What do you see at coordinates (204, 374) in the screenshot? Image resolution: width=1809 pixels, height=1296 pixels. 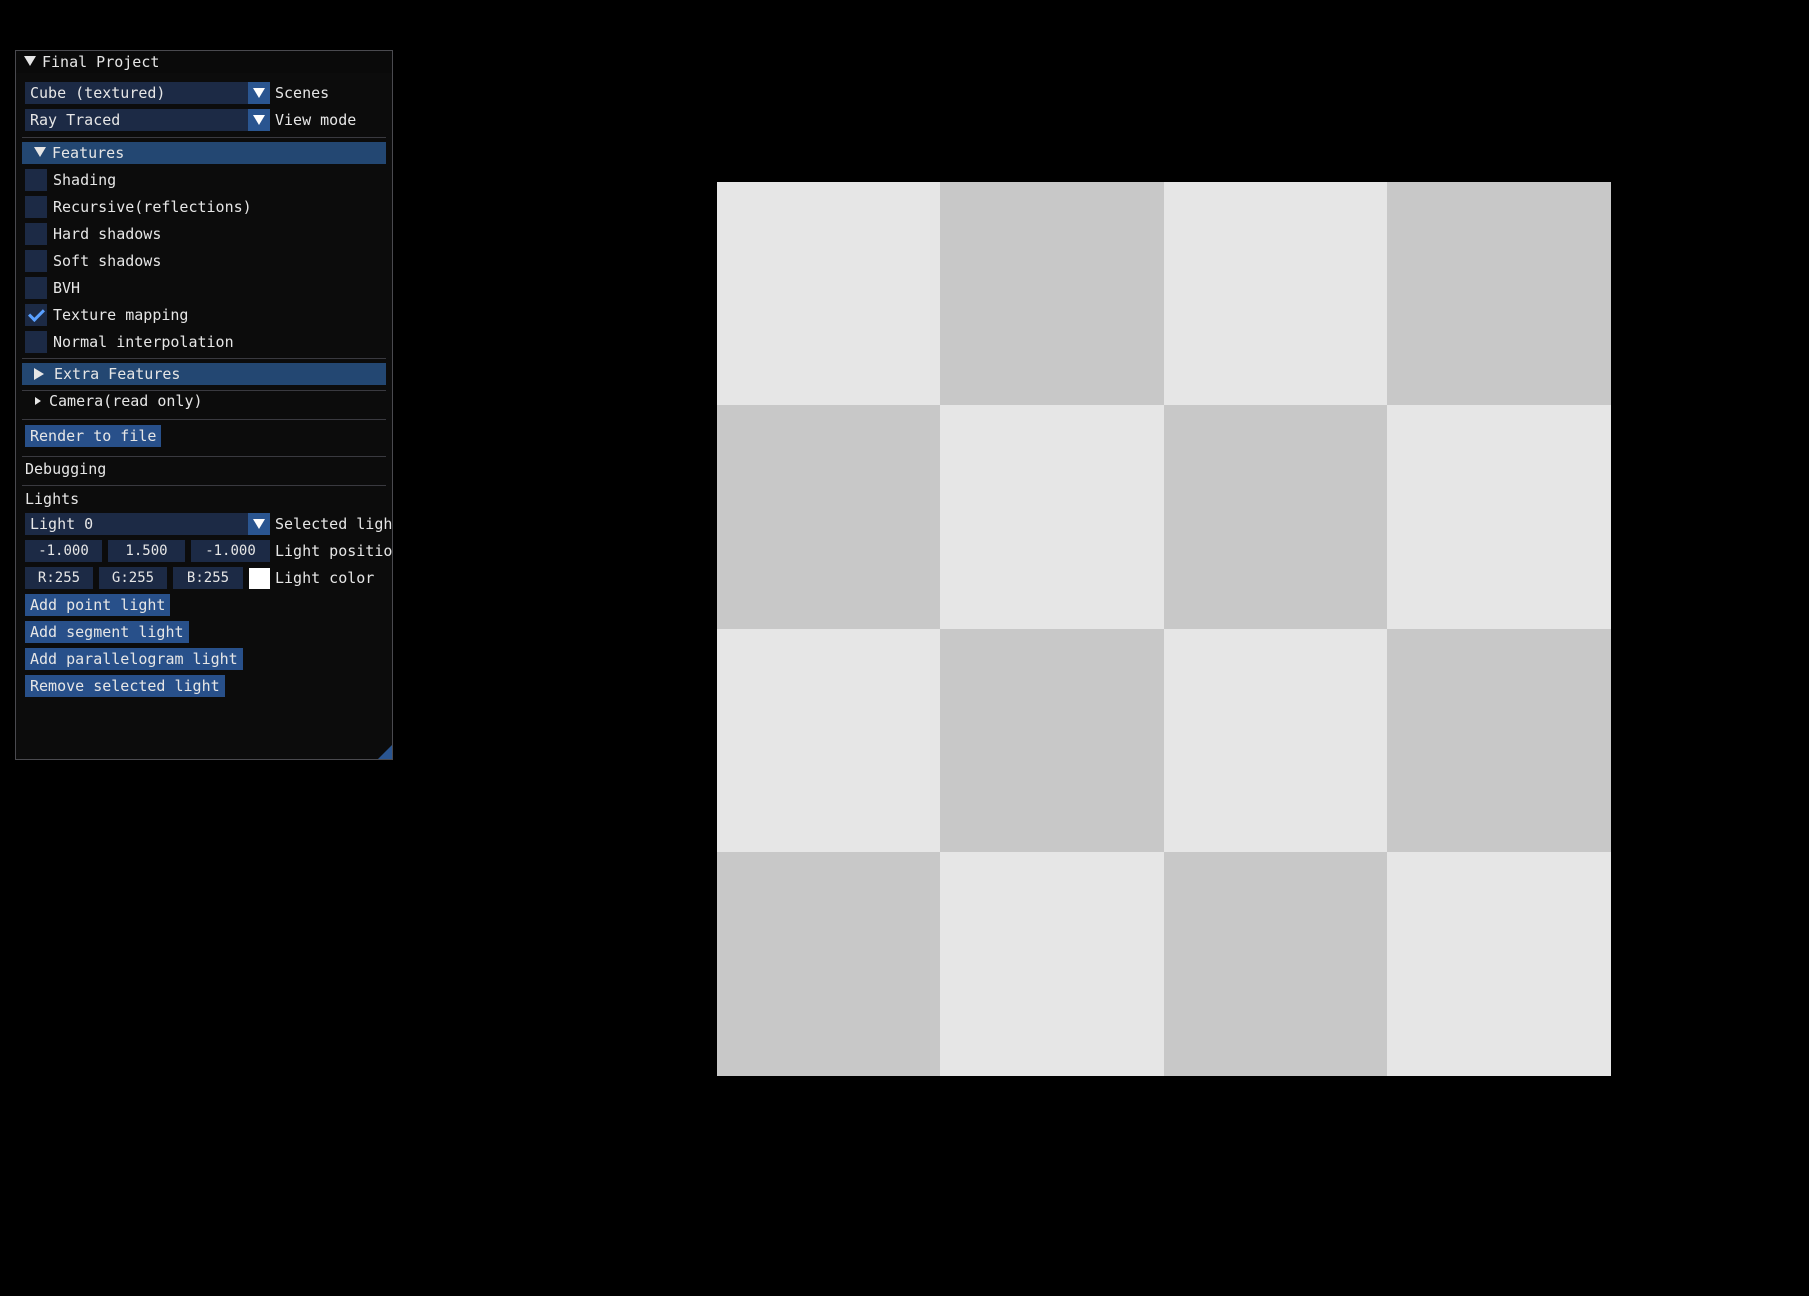 I see `extra-features-header: Extra Features` at bounding box center [204, 374].